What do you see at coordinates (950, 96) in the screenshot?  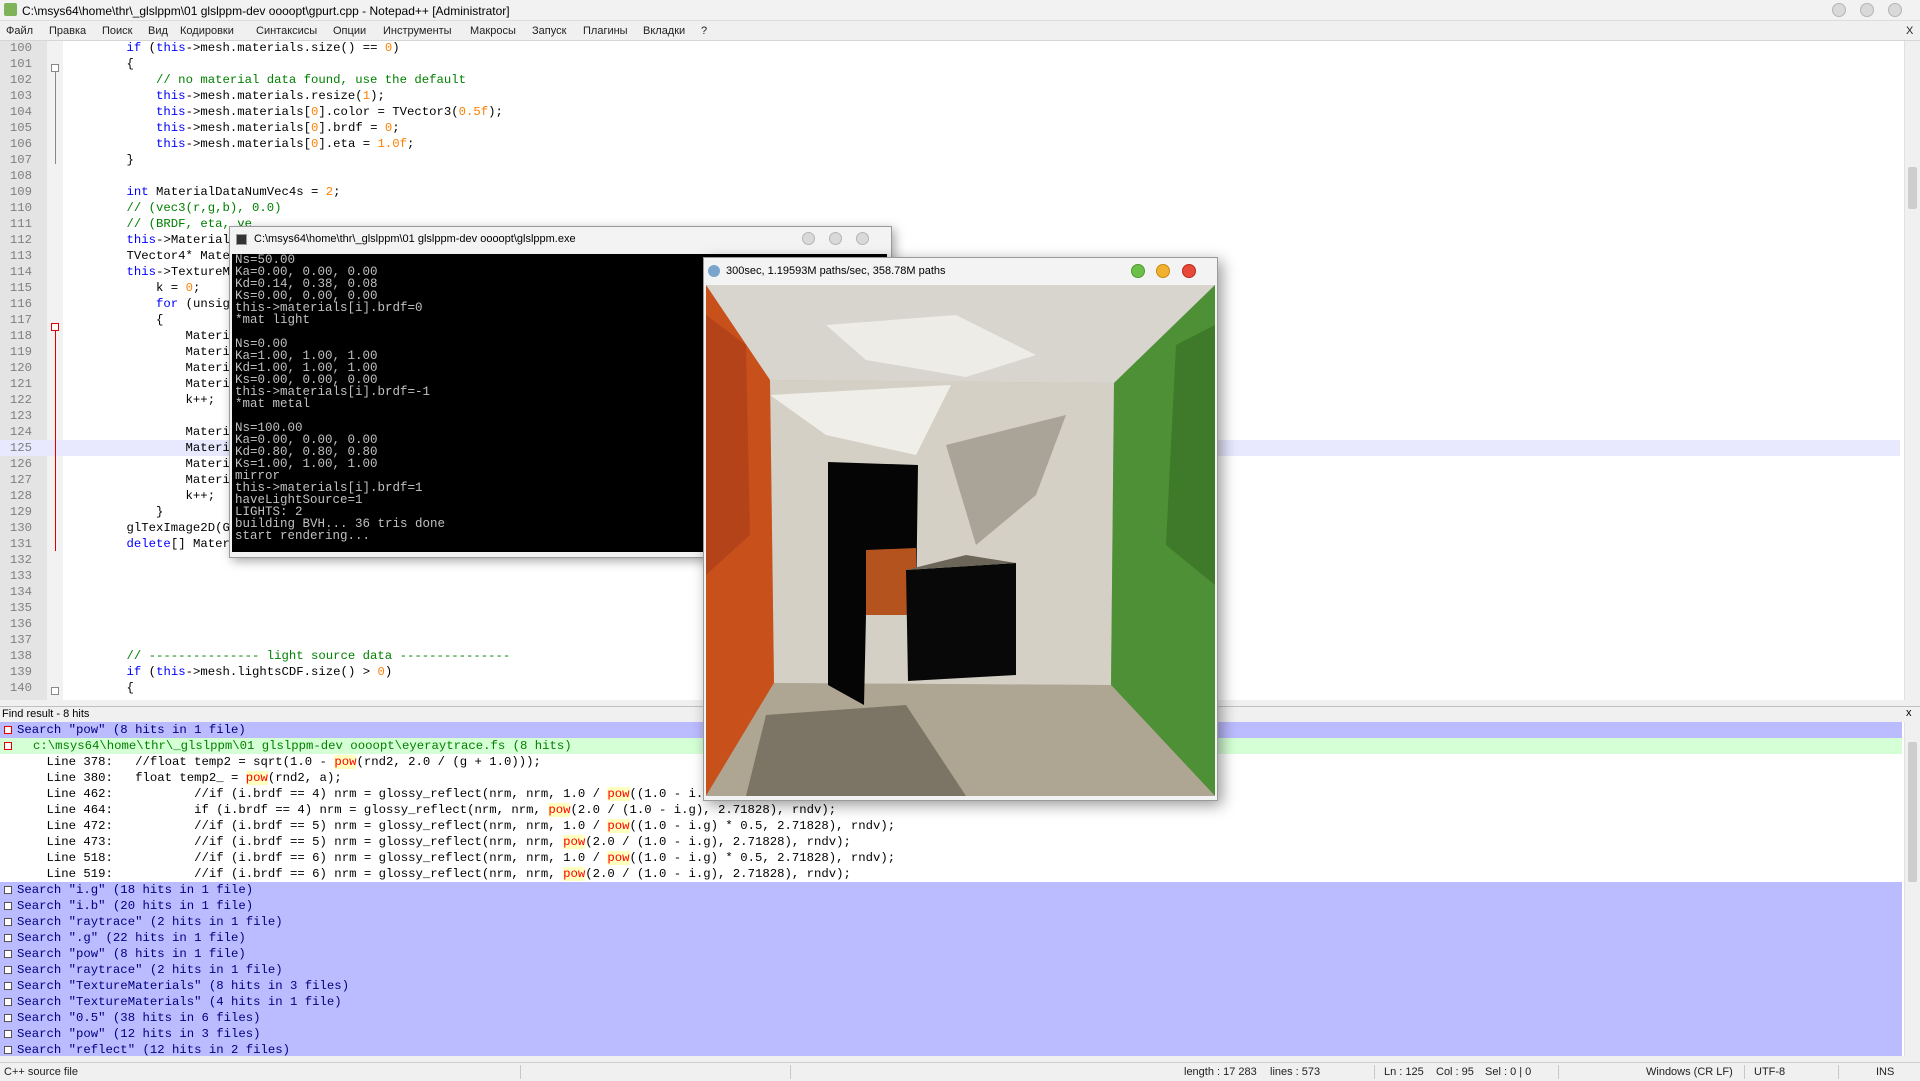 I see `code-line: 103 this->mesh.materials.resize(1);` at bounding box center [950, 96].